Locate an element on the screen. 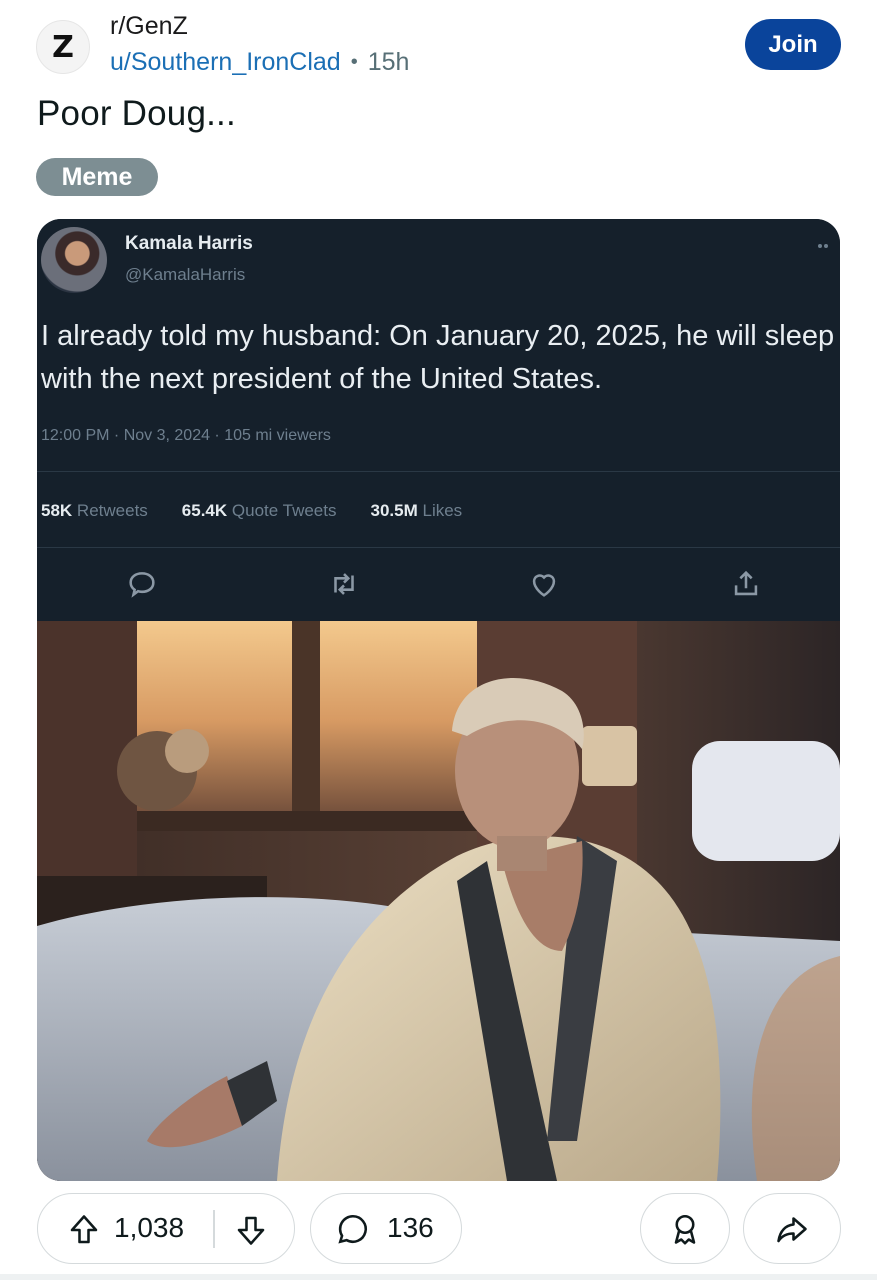 The width and height of the screenshot is (877, 1280). author-link: u/Southern_IronClad is located at coordinates (225, 62).